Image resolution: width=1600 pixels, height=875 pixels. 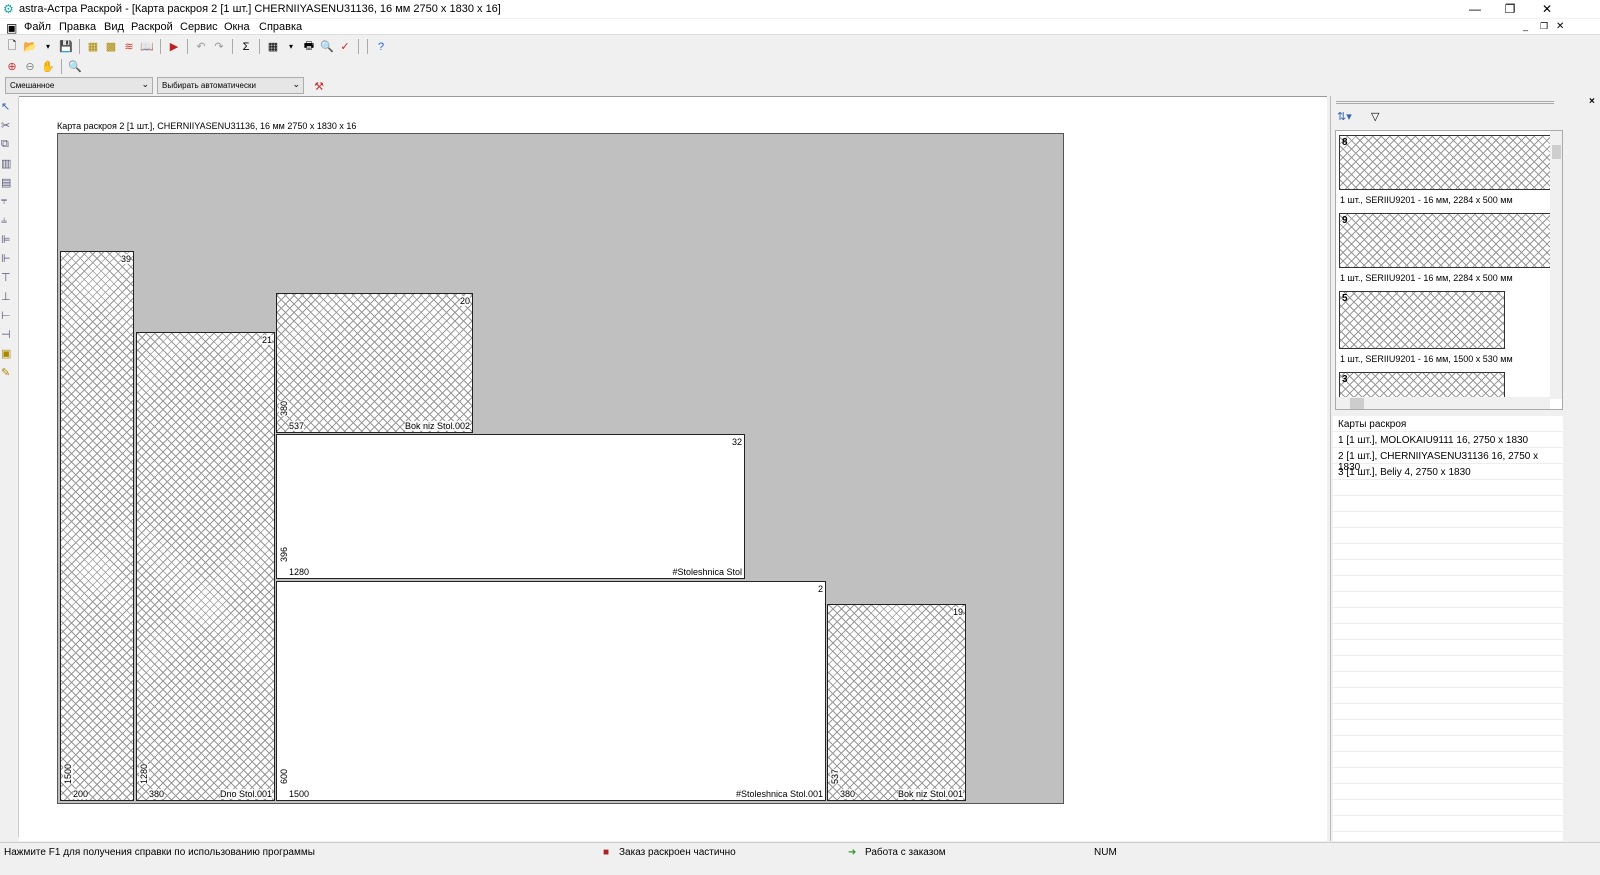 I want to click on thumb-number: 5, so click(x=1345, y=298).